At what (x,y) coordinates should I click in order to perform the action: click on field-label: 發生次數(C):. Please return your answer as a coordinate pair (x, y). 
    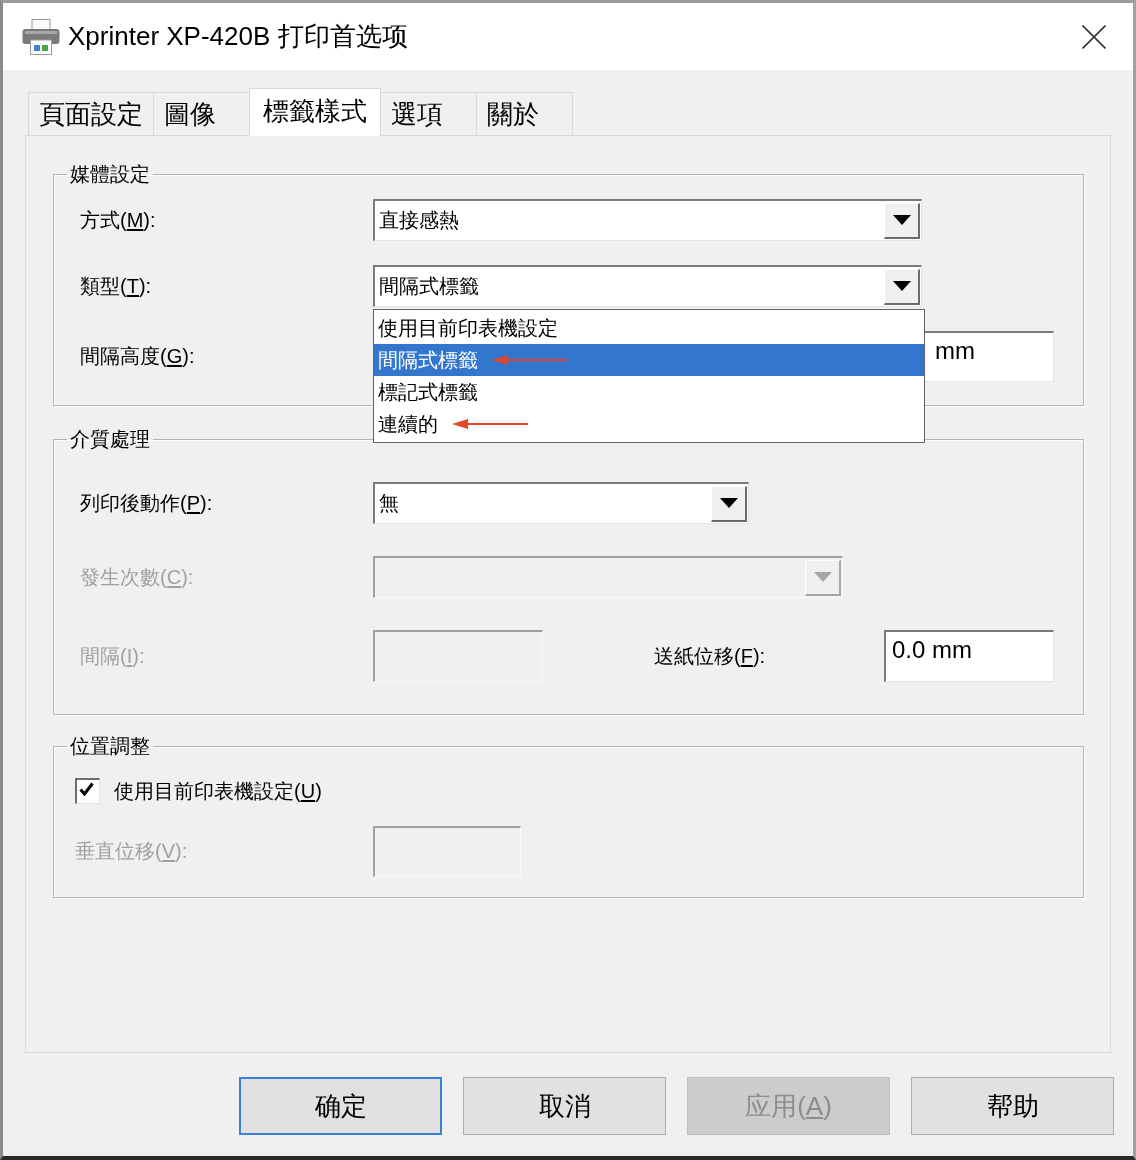
    Looking at the image, I should click on (137, 577).